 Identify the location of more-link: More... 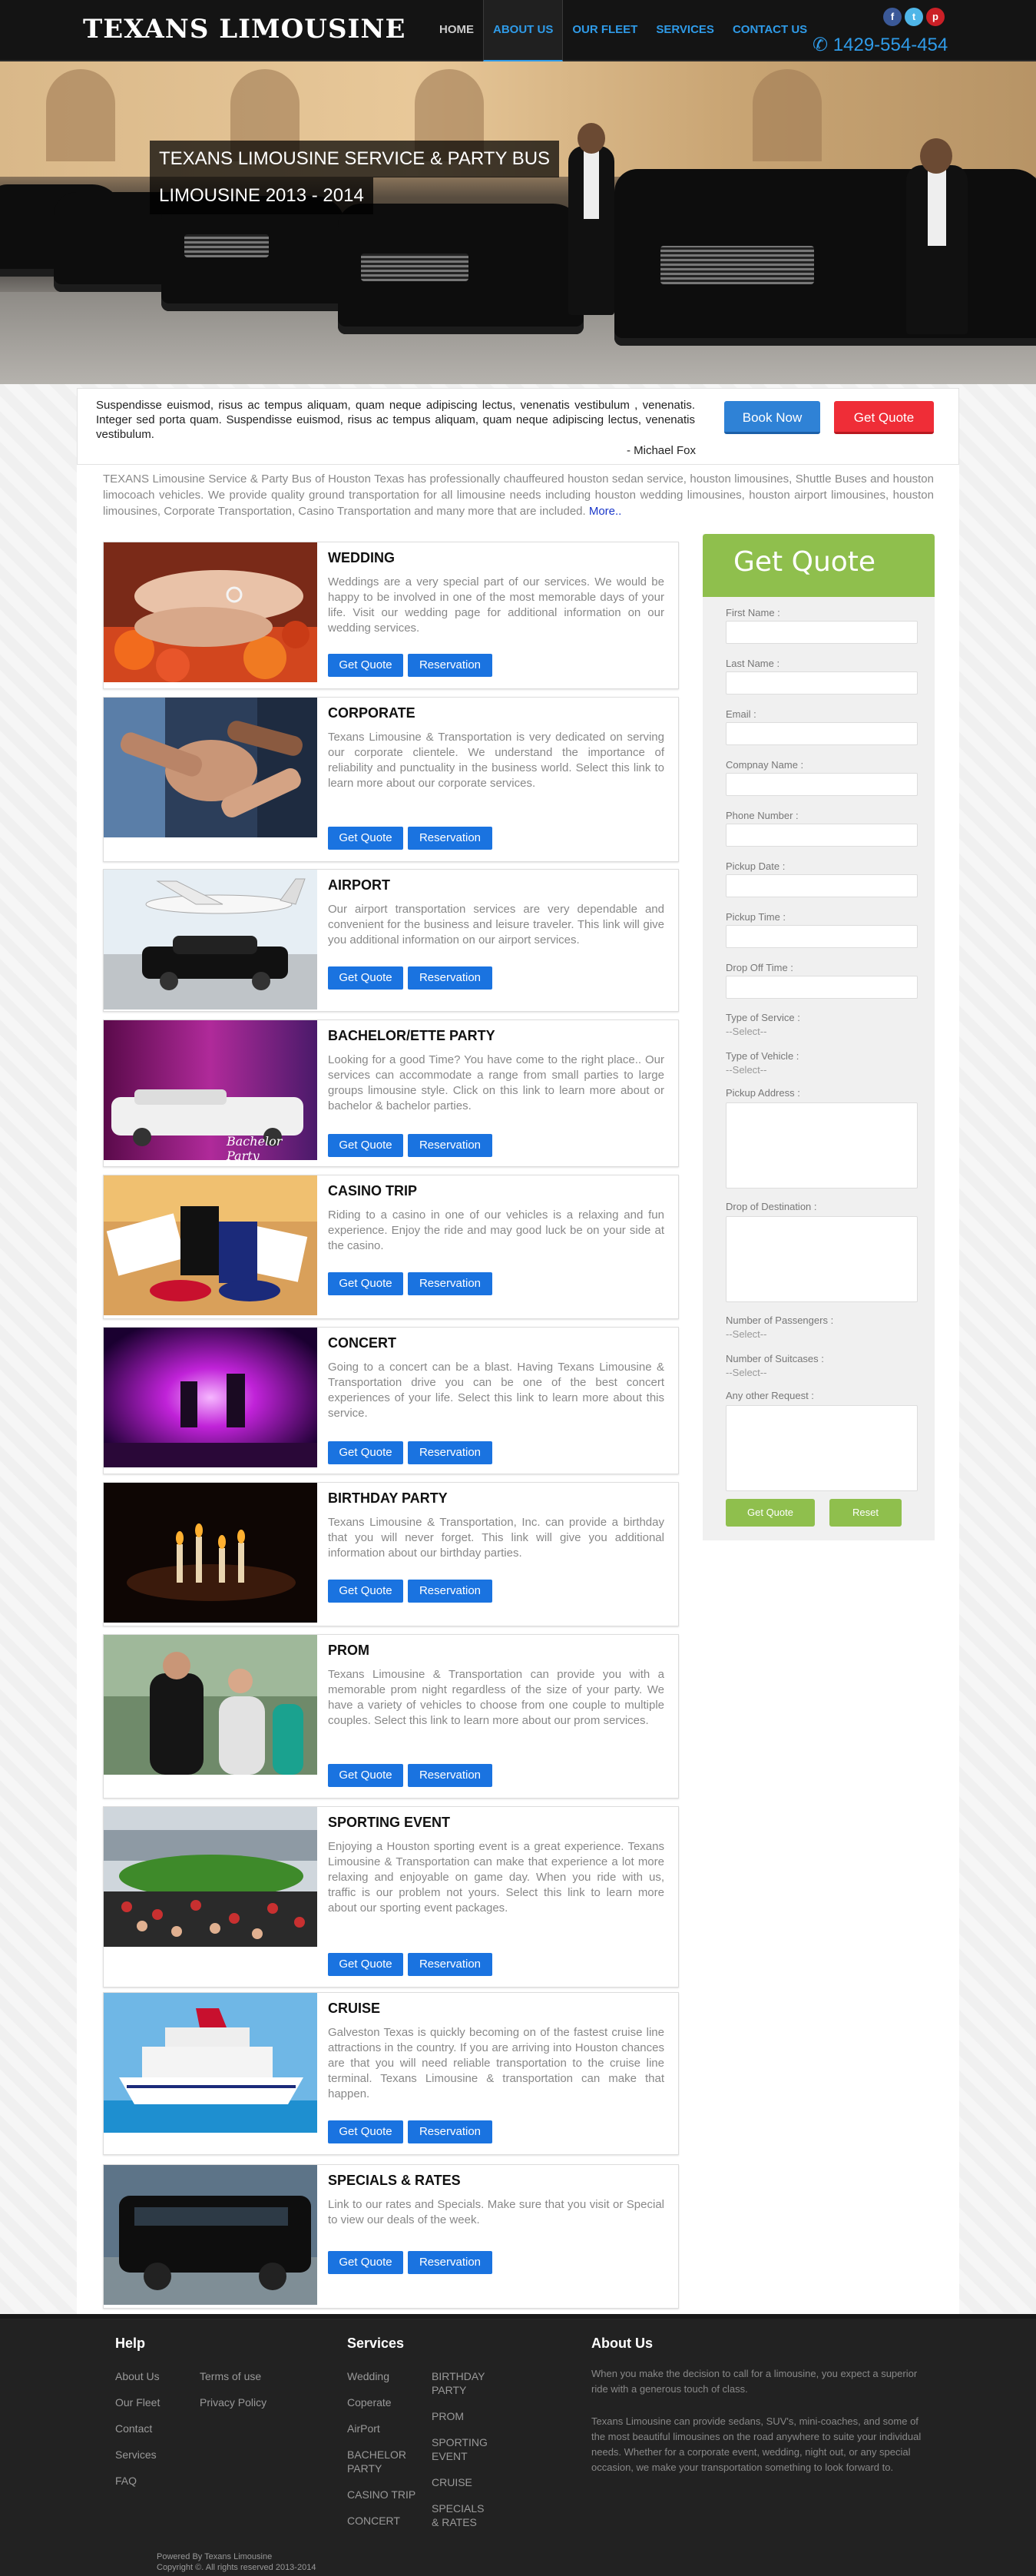
(605, 511).